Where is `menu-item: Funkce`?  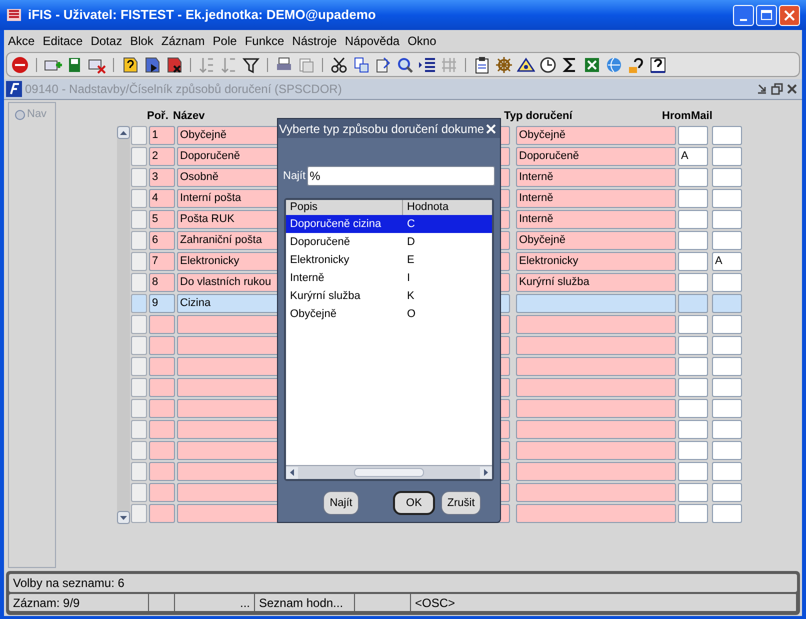 menu-item: Funkce is located at coordinates (264, 41).